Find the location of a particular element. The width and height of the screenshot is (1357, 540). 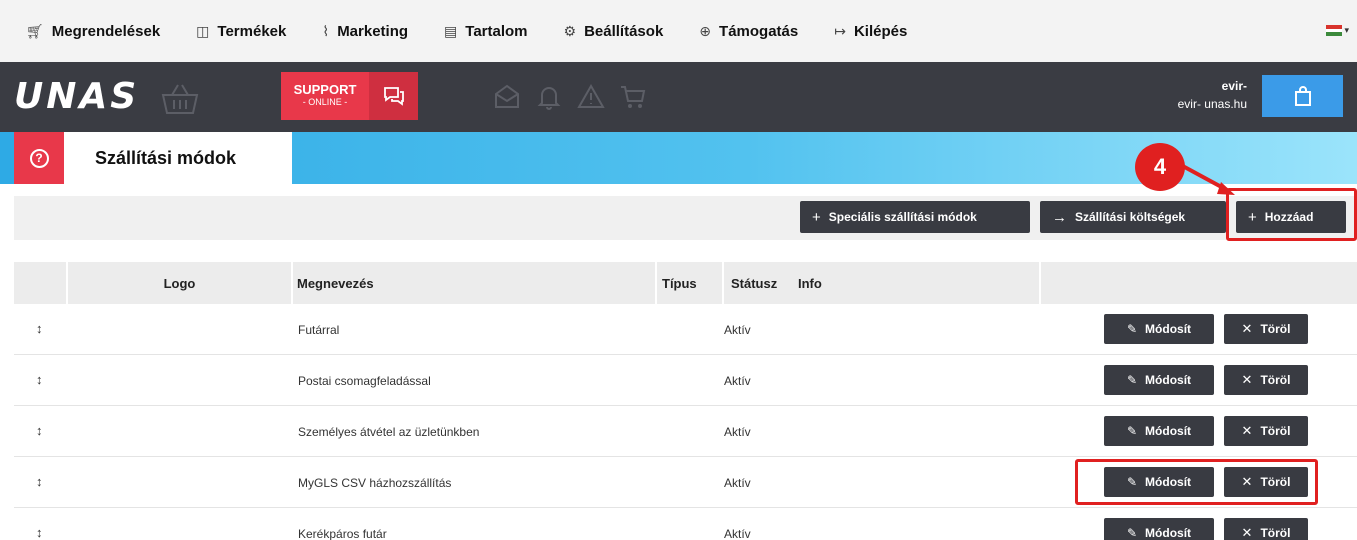

gear-icon: ⚙ is located at coordinates (570, 30).